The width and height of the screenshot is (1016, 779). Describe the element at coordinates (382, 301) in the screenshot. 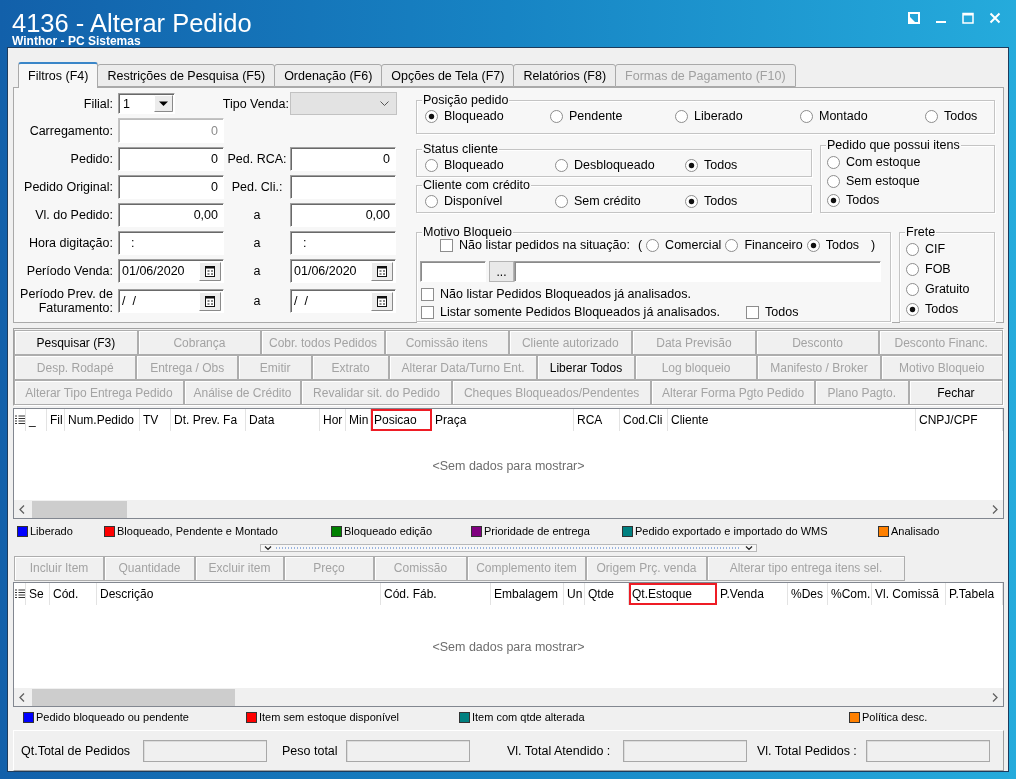

I see `calendar-icon` at that location.